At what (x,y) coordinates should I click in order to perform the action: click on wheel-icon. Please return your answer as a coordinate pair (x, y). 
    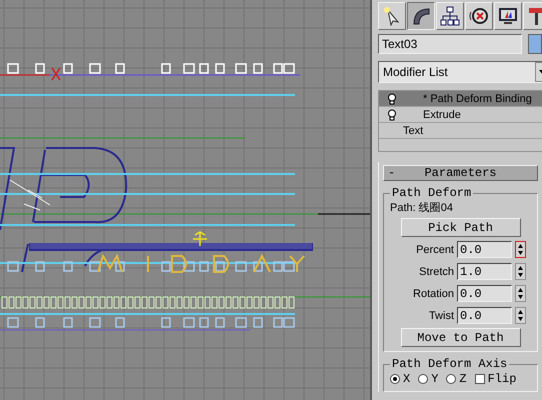
    Looking at the image, I should click on (479, 16).